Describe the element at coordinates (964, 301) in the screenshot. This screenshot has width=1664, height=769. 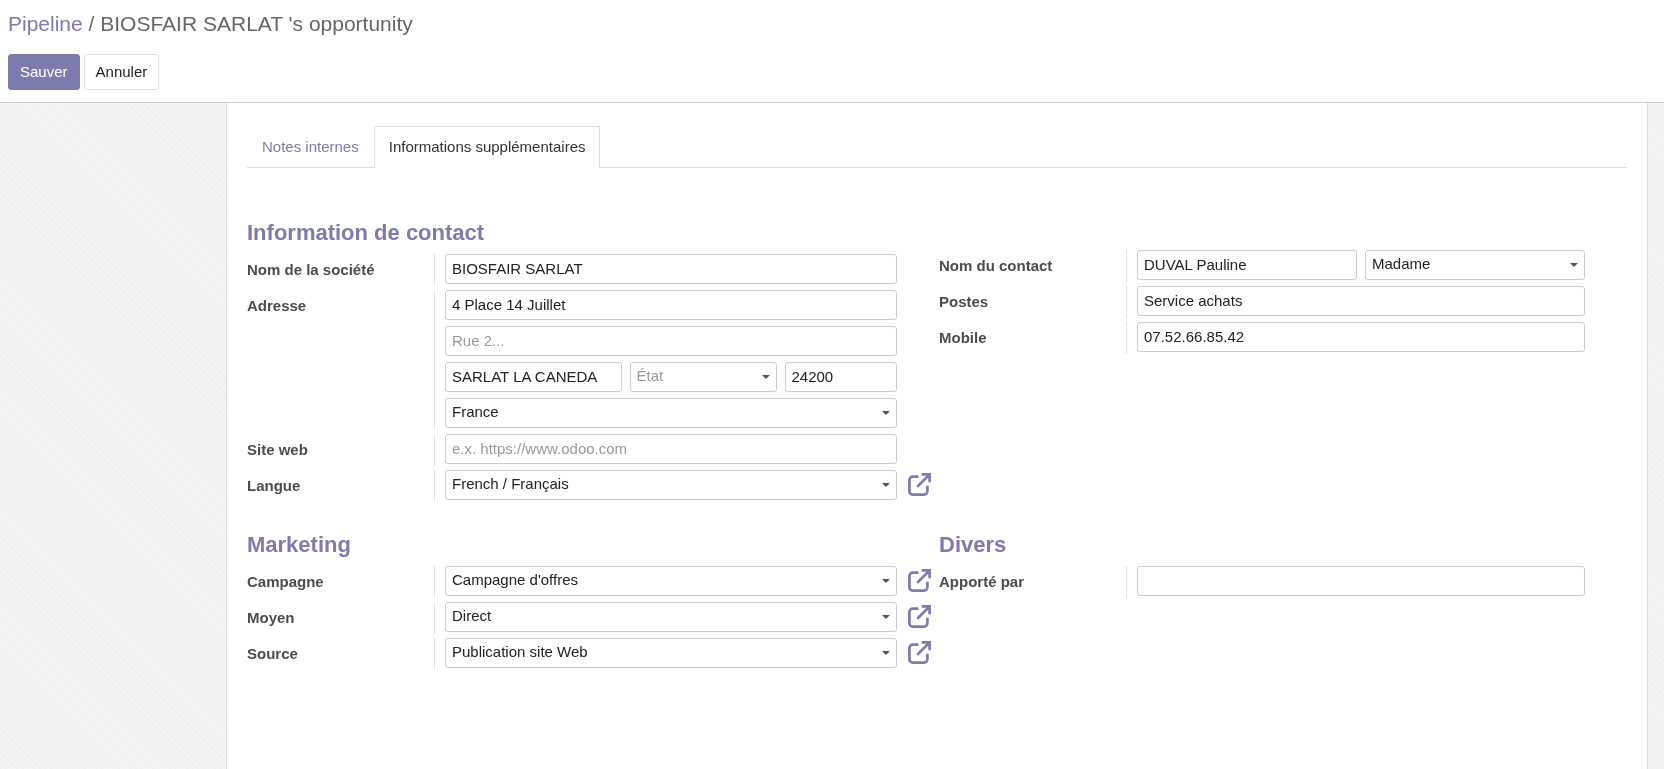
I see `field-label: Postes` at that location.